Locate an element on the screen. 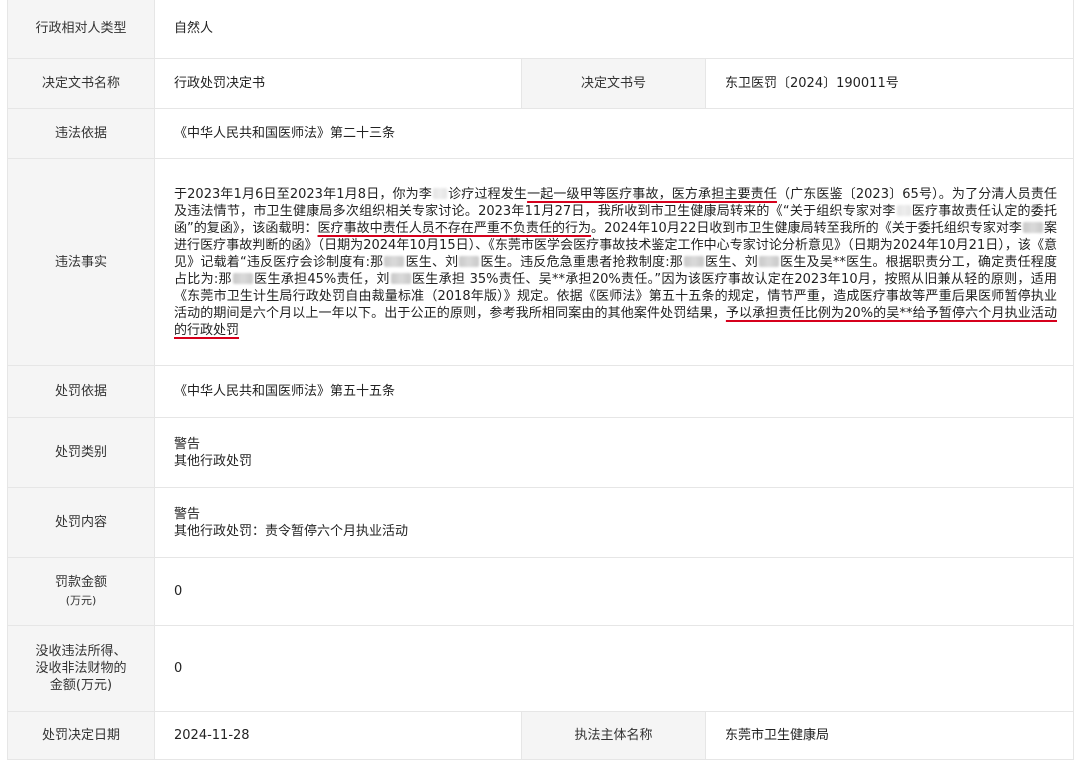  confiscation-label-line: 没收非法财物的 is located at coordinates (81, 668).